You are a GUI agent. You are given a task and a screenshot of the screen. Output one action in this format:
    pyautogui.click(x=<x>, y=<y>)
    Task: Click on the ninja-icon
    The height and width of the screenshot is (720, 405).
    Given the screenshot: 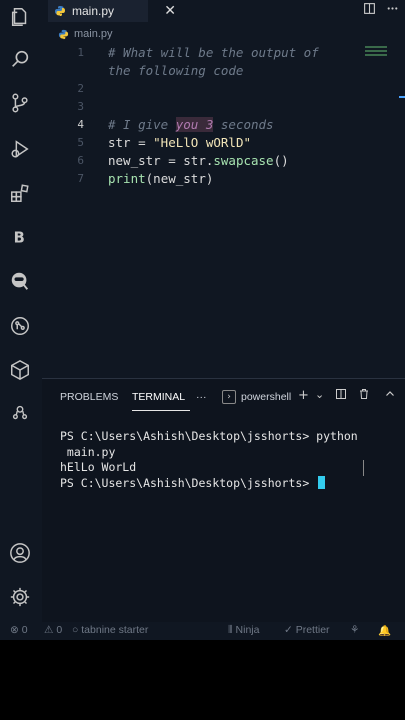 What is the action you would take?
    pyautogui.click(x=20, y=281)
    